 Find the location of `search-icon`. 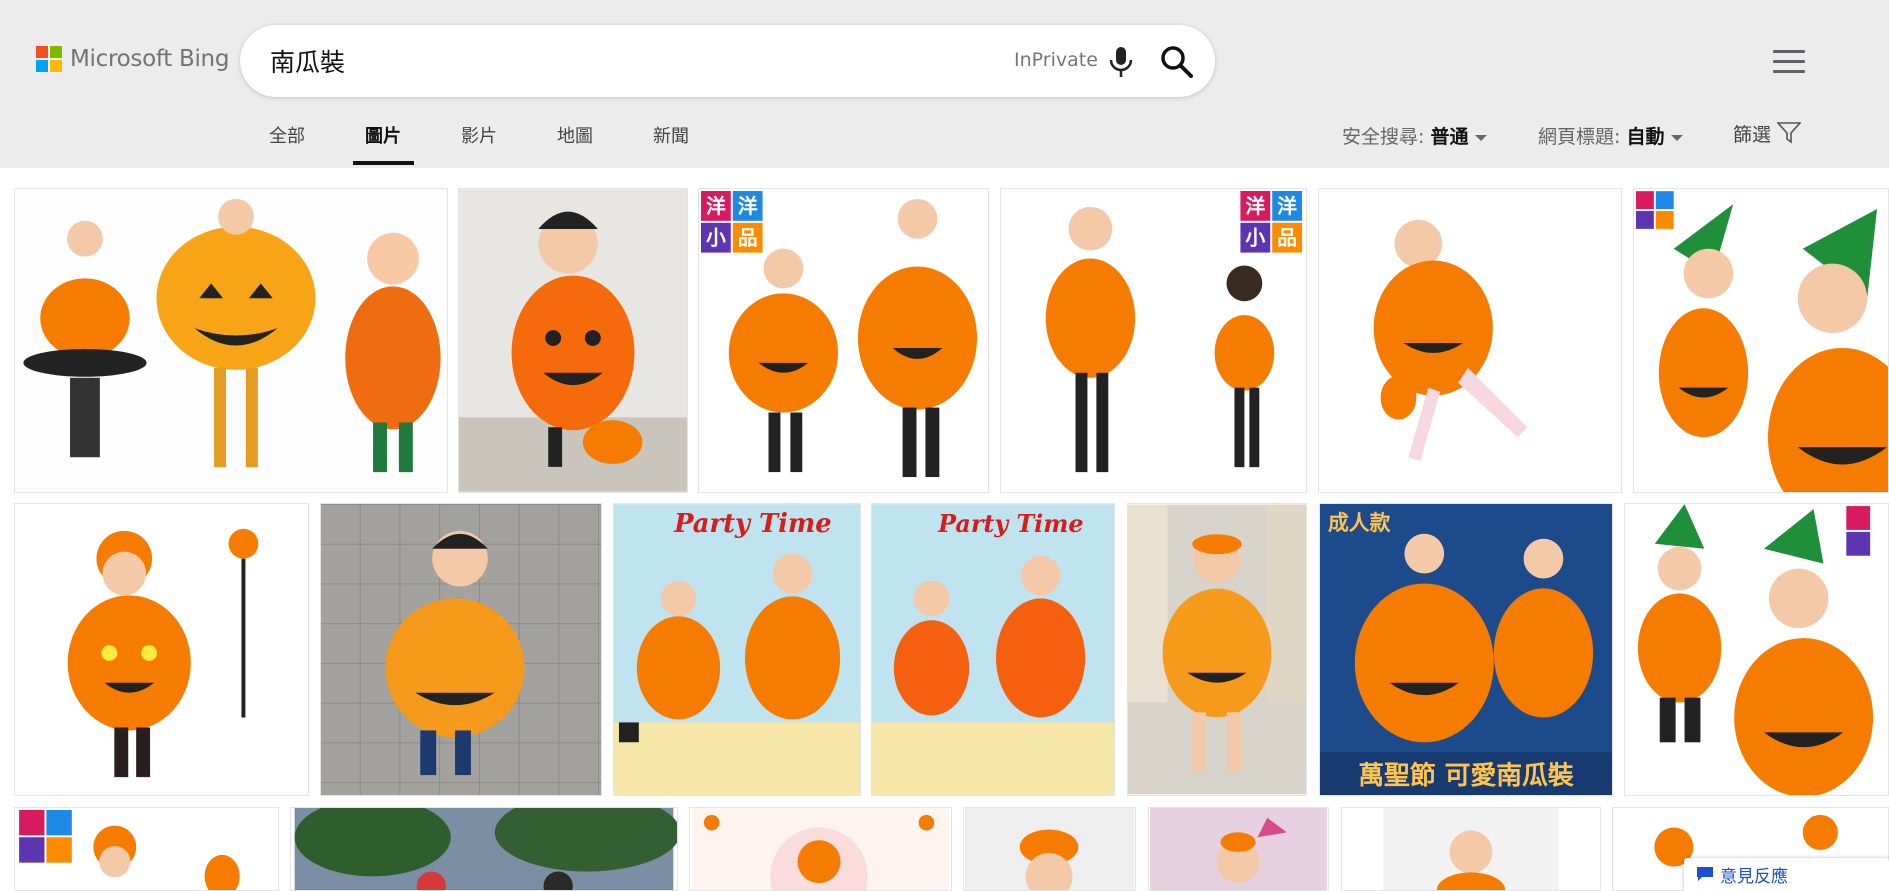

search-icon is located at coordinates (1177, 62).